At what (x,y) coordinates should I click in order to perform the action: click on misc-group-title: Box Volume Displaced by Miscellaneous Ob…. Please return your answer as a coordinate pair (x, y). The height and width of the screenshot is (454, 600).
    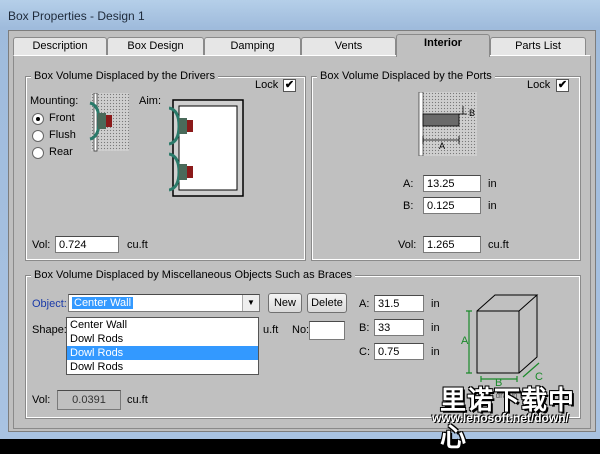
    Looking at the image, I should click on (193, 275).